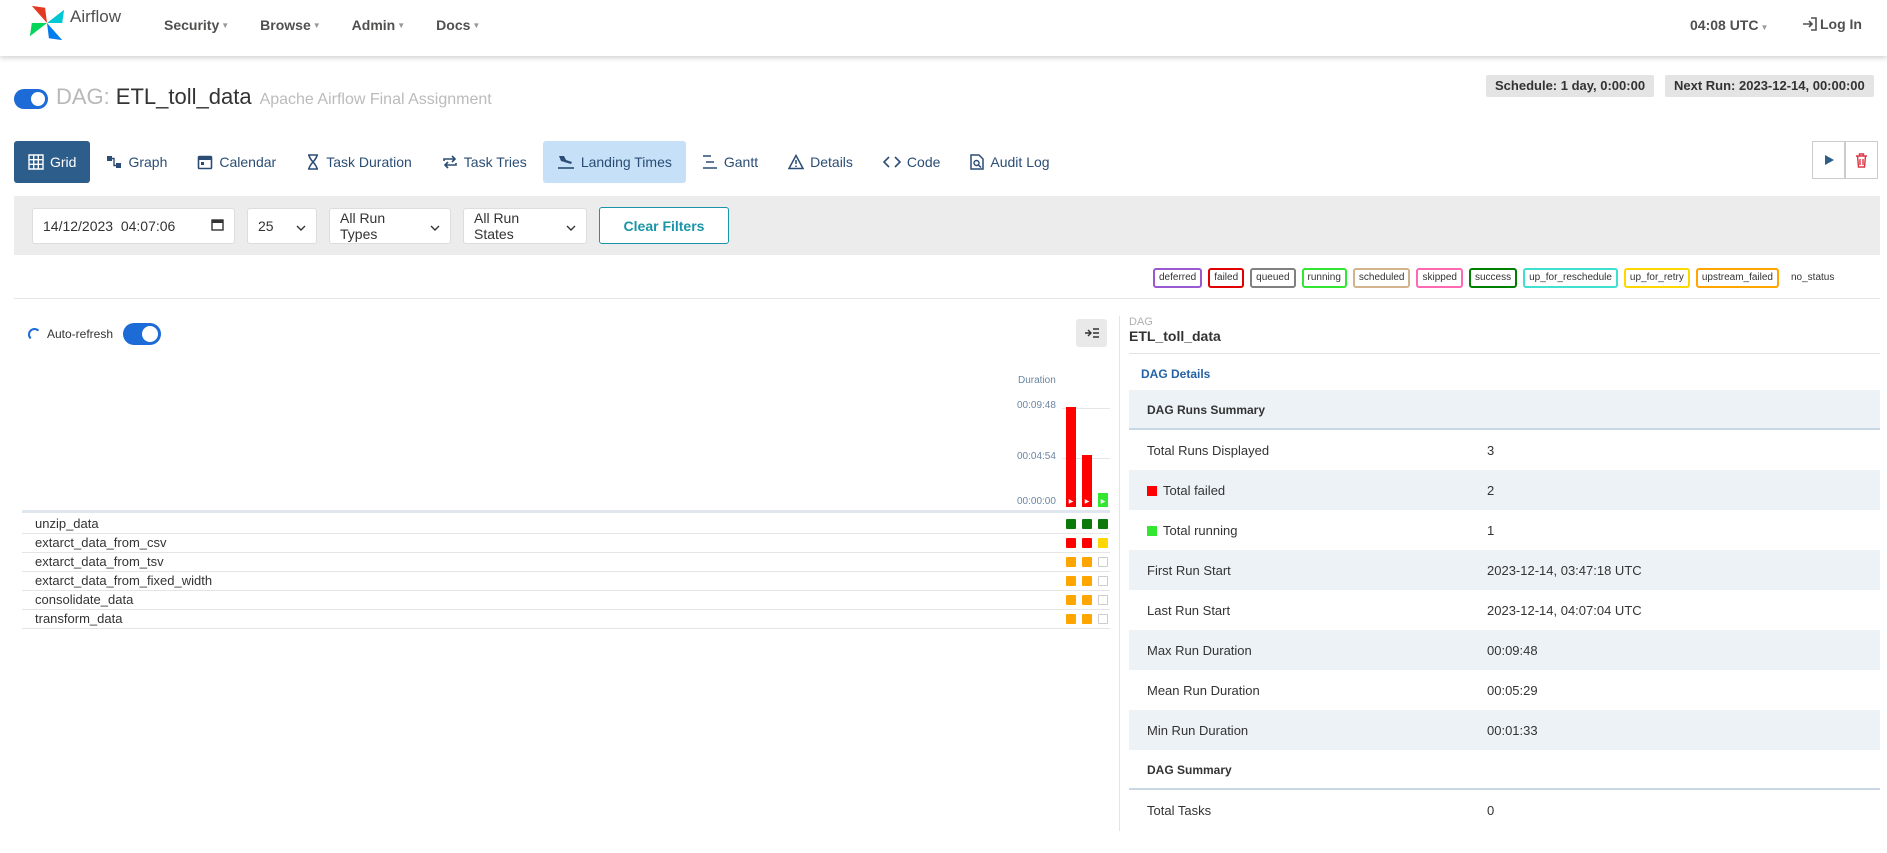  Describe the element at coordinates (1570, 278) in the screenshot. I see `legend-up-for-reschedule: up_for_reschedule` at that location.